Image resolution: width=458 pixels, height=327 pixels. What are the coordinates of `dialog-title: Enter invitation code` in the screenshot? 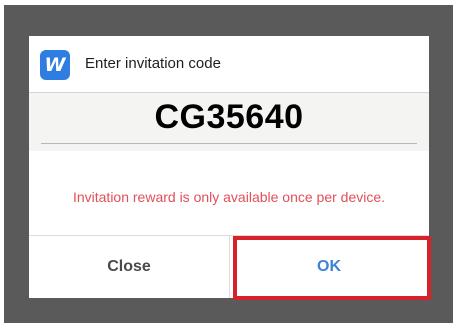 It's located at (153, 63).